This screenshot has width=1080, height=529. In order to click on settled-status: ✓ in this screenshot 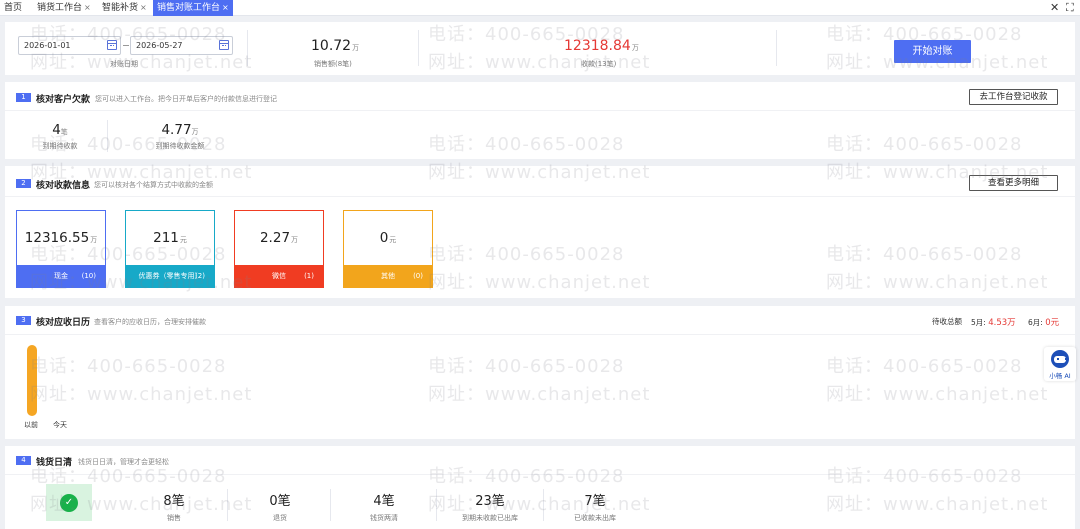, I will do `click(69, 502)`.